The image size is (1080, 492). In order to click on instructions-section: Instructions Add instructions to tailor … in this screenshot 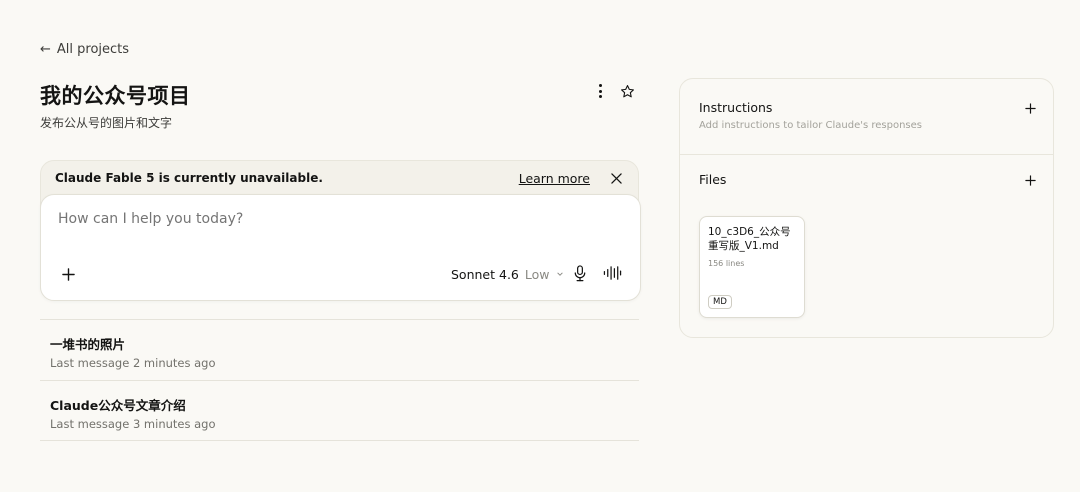, I will do `click(866, 117)`.